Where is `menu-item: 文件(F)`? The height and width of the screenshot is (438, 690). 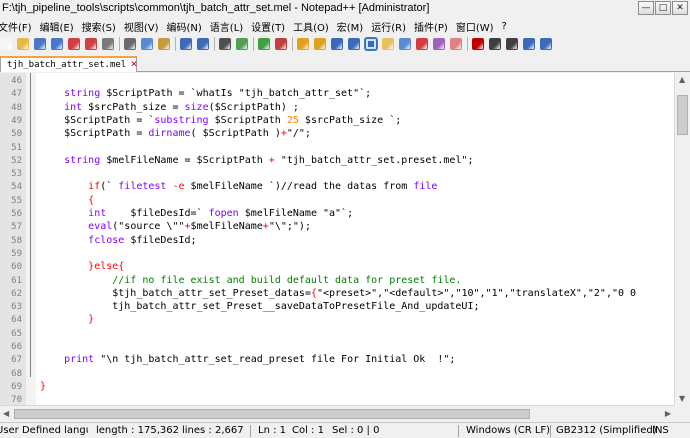
menu-item: 文件(F) is located at coordinates (18, 26).